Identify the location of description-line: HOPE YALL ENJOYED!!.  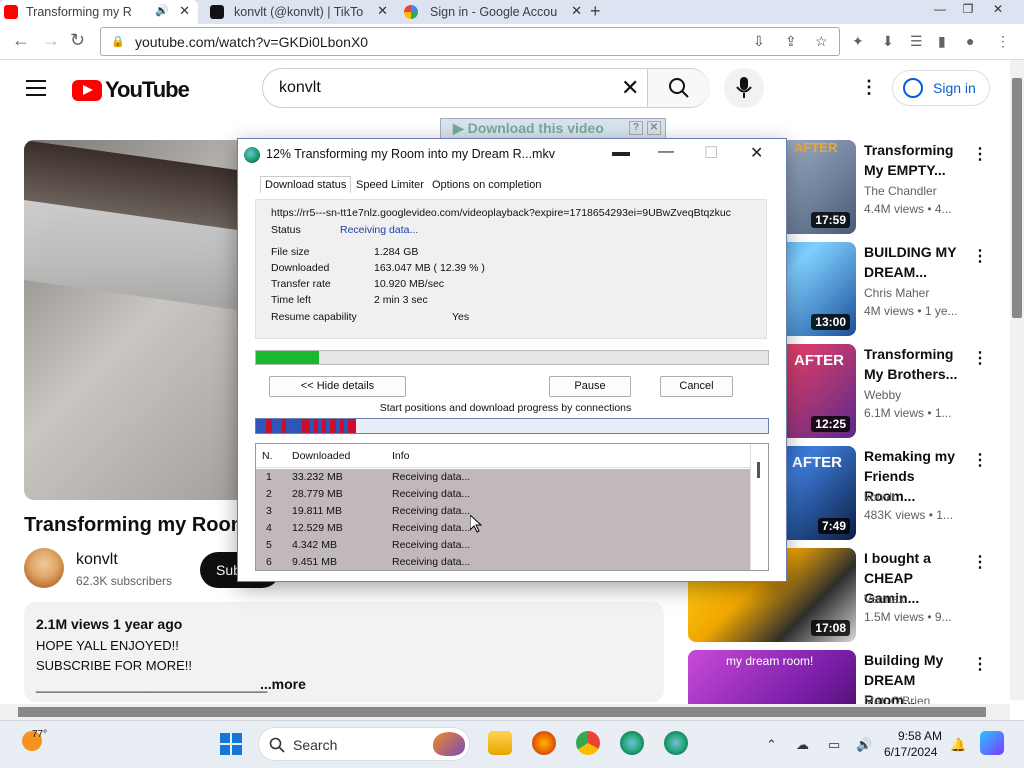
(107, 645).